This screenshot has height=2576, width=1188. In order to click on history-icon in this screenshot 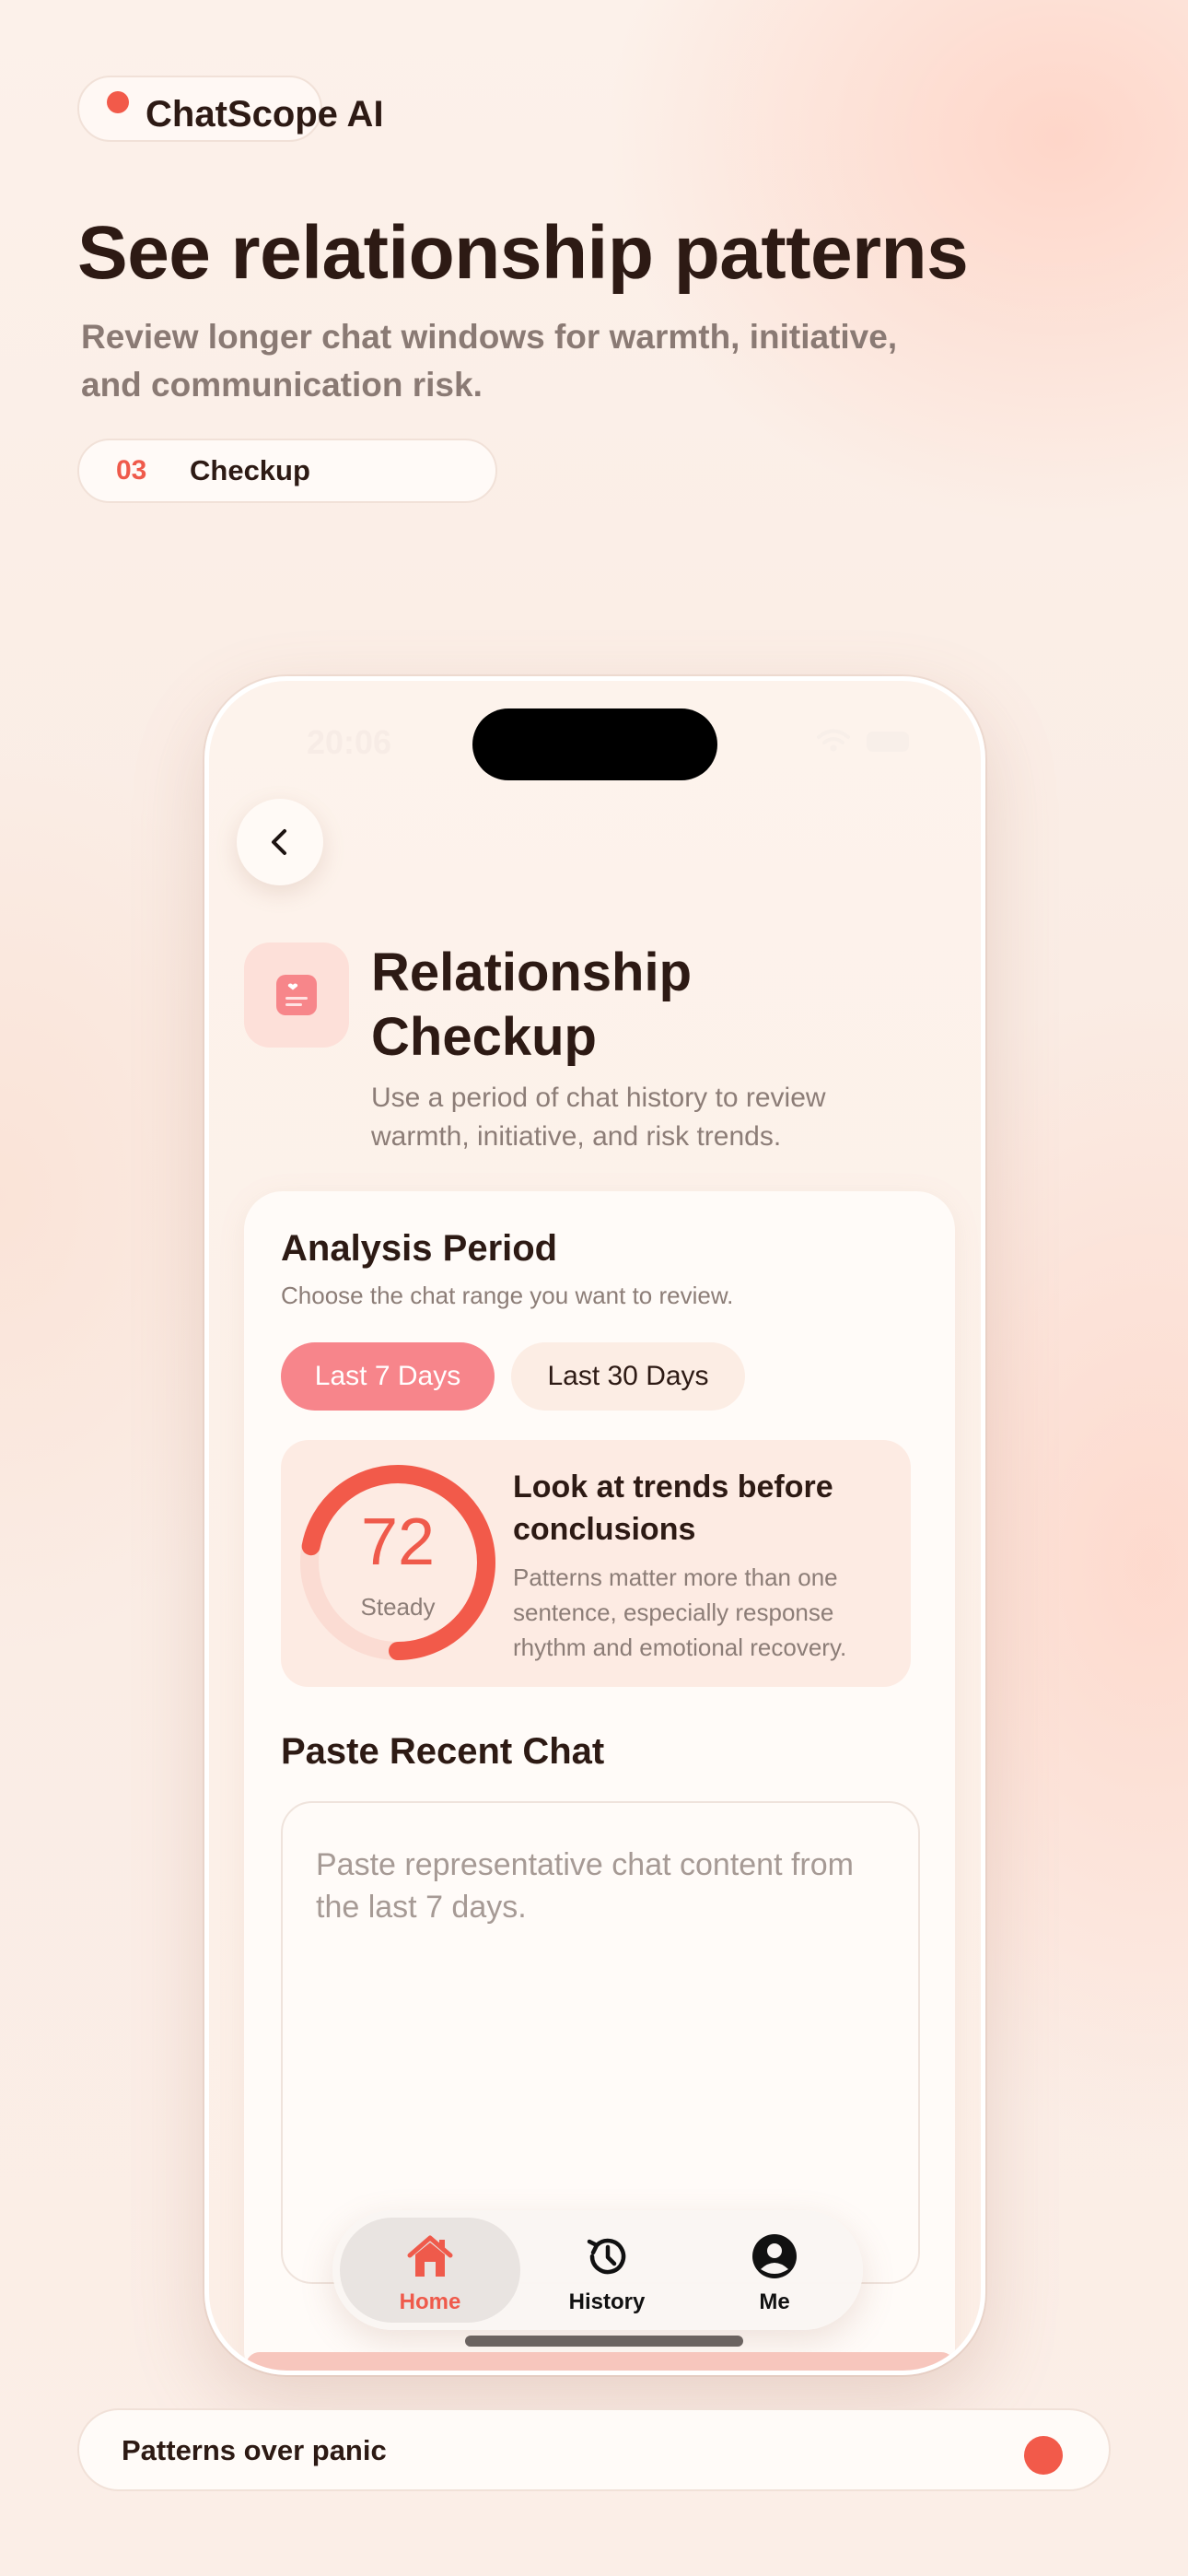, I will do `click(606, 2256)`.